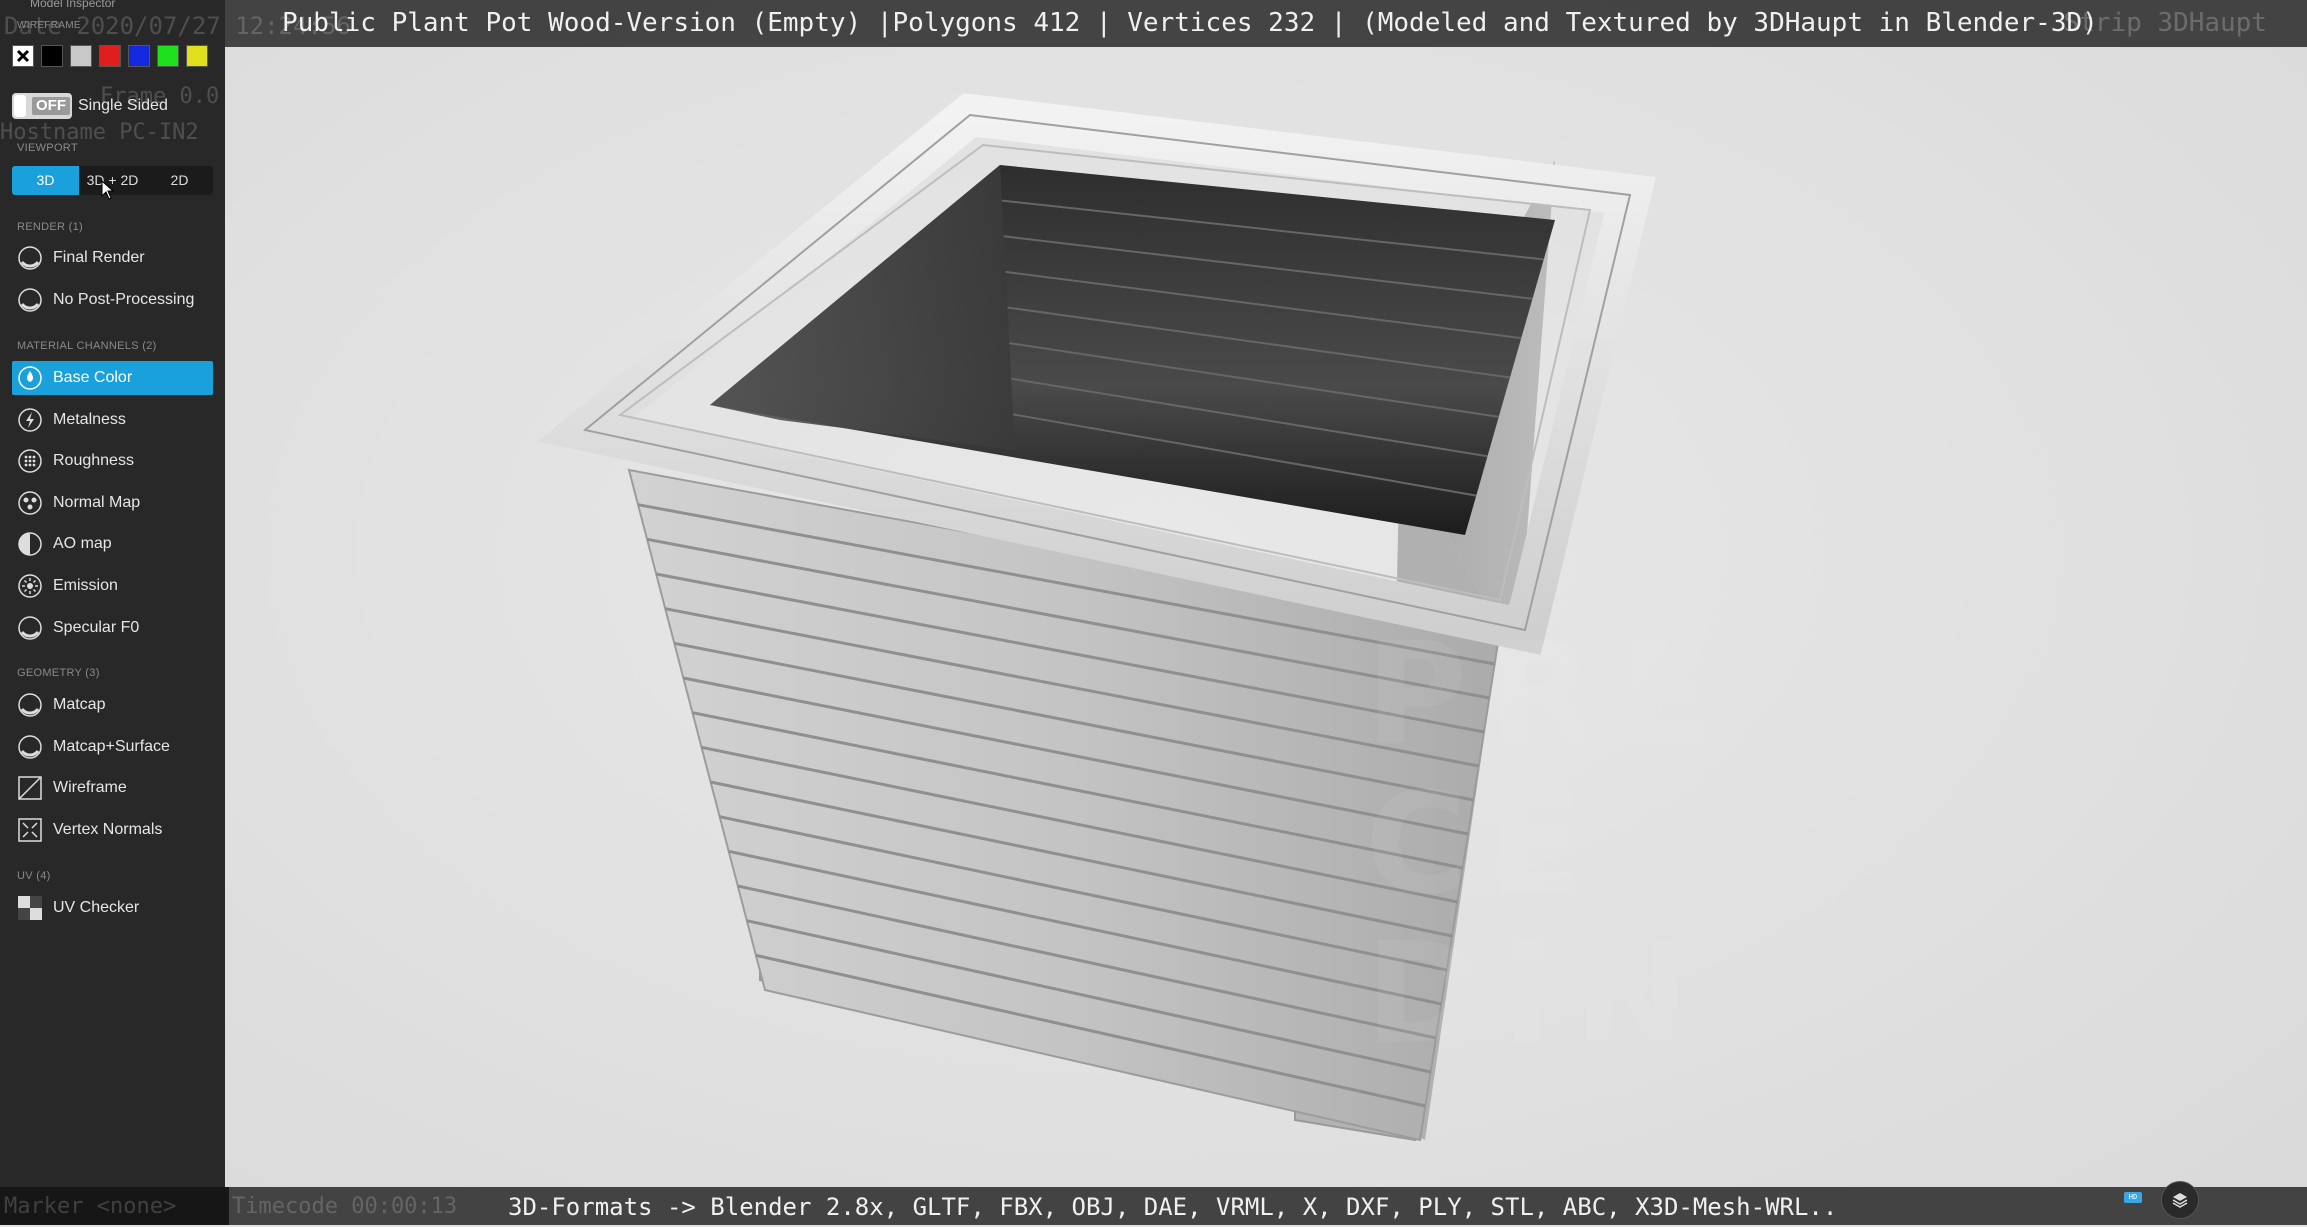  What do you see at coordinates (108, 190) in the screenshot?
I see `mouse-cursor-icon` at bounding box center [108, 190].